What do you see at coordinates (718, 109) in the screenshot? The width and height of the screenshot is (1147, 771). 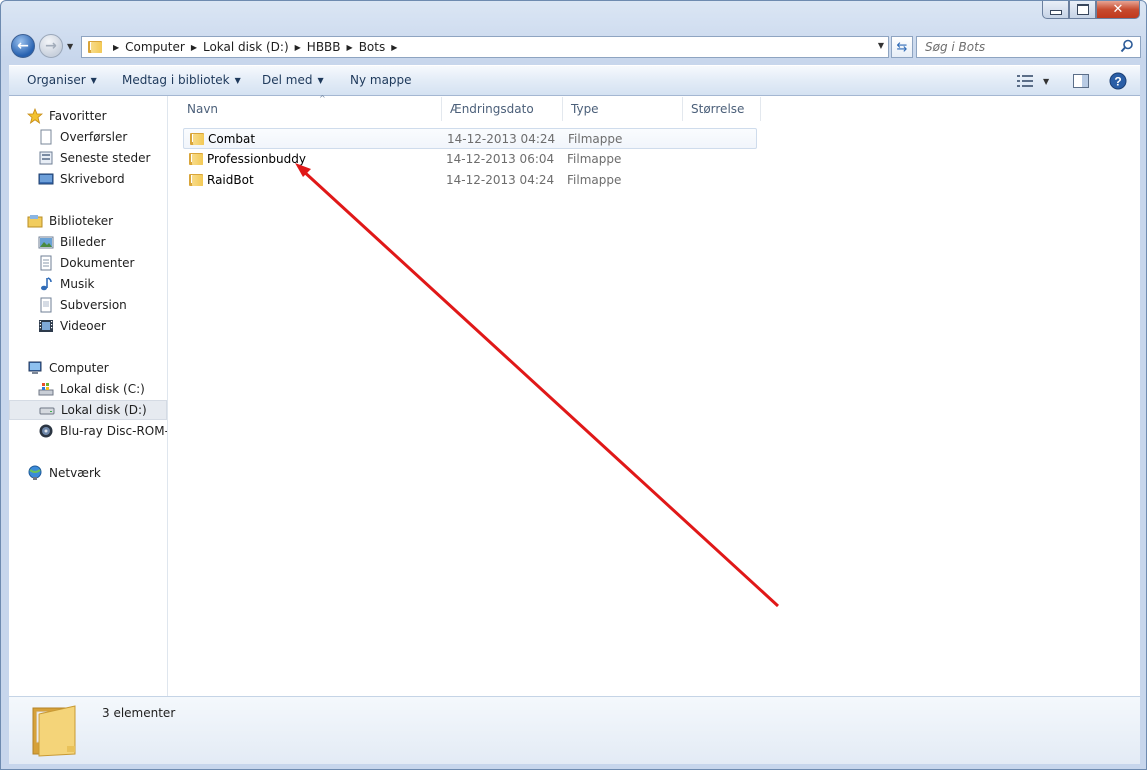 I see `column-header-label: Størrelse` at bounding box center [718, 109].